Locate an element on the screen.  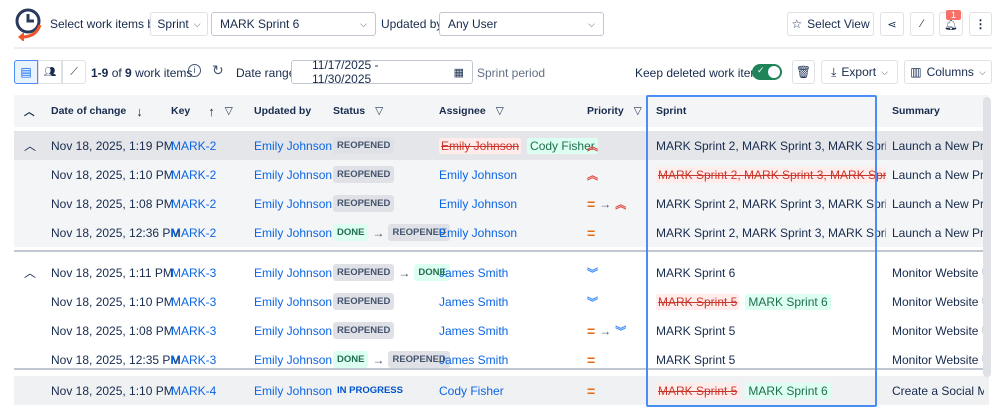
date-text: Nov 18, 2025, 12:36 PM is located at coordinates (116, 232).